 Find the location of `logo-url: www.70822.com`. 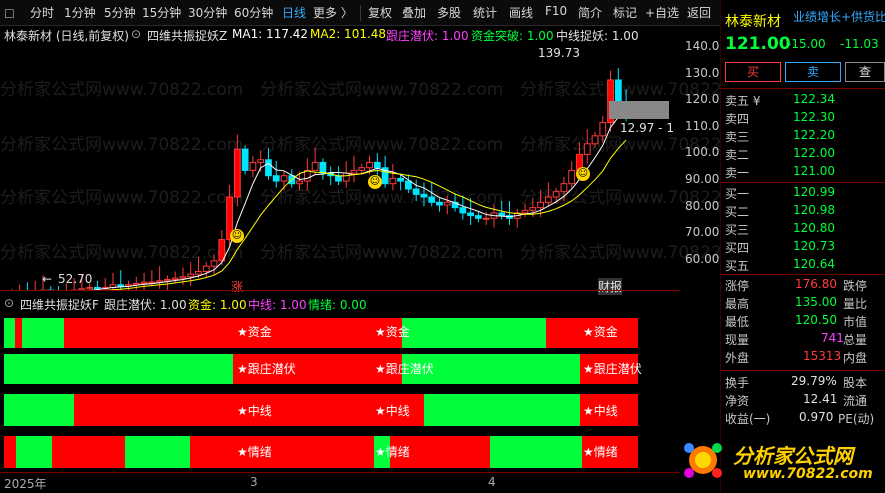

logo-url: www.70822.com is located at coordinates (808, 474).